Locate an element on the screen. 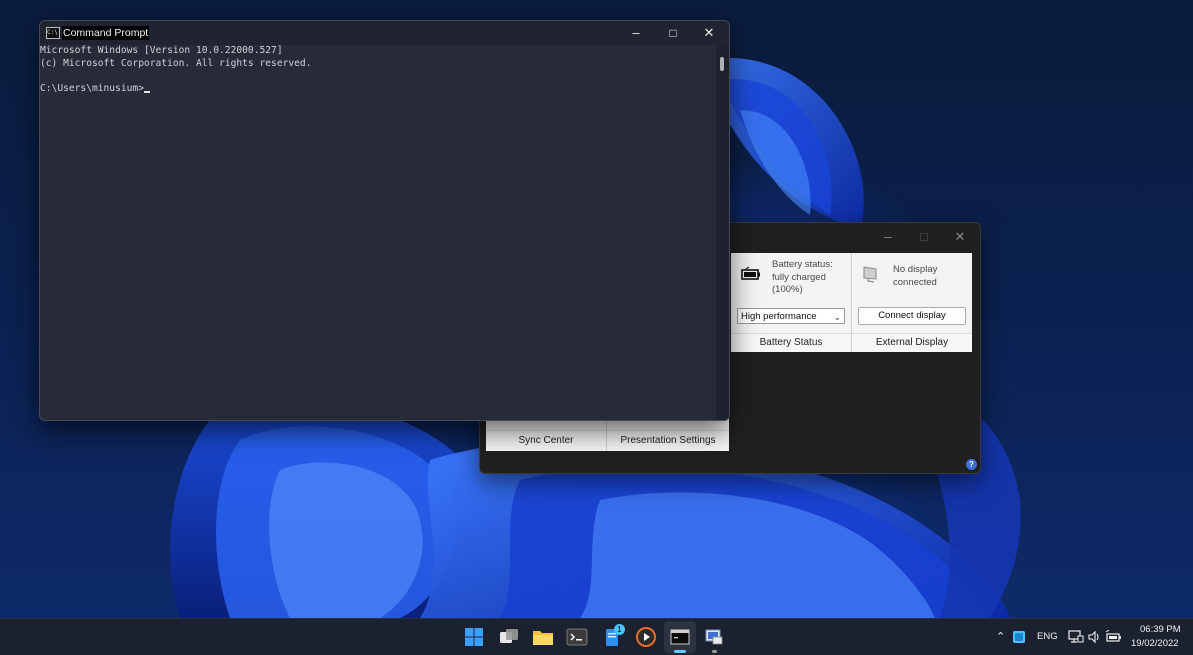 This screenshot has height=655, width=1193. open-indicator is located at coordinates (714, 651).